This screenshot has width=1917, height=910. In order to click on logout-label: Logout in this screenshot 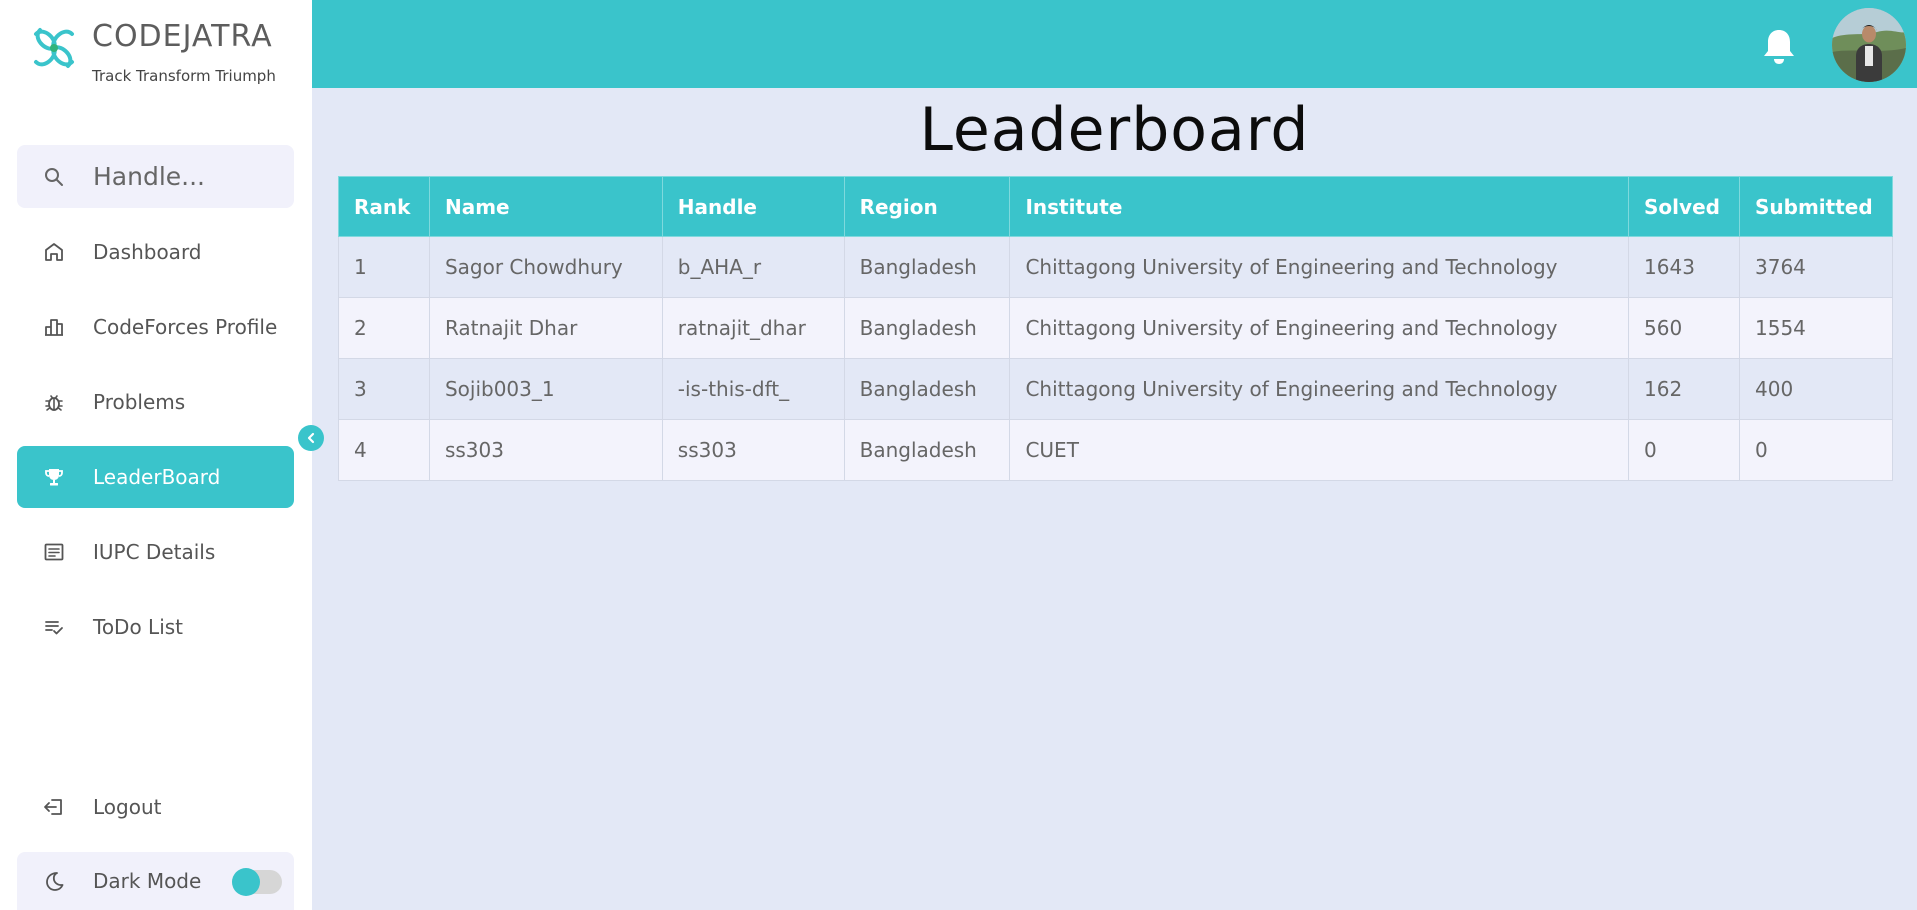, I will do `click(127, 807)`.